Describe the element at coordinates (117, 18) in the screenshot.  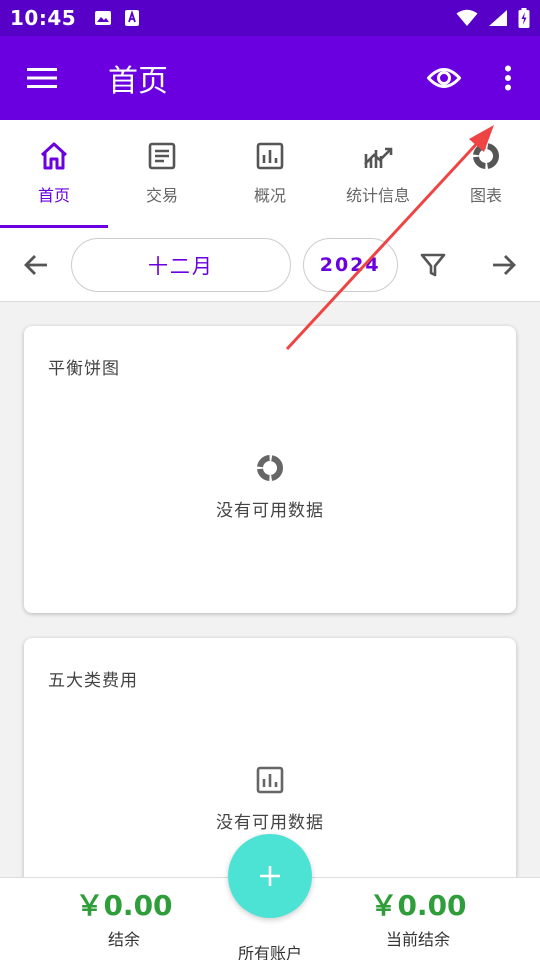
I see `notification-icons` at that location.